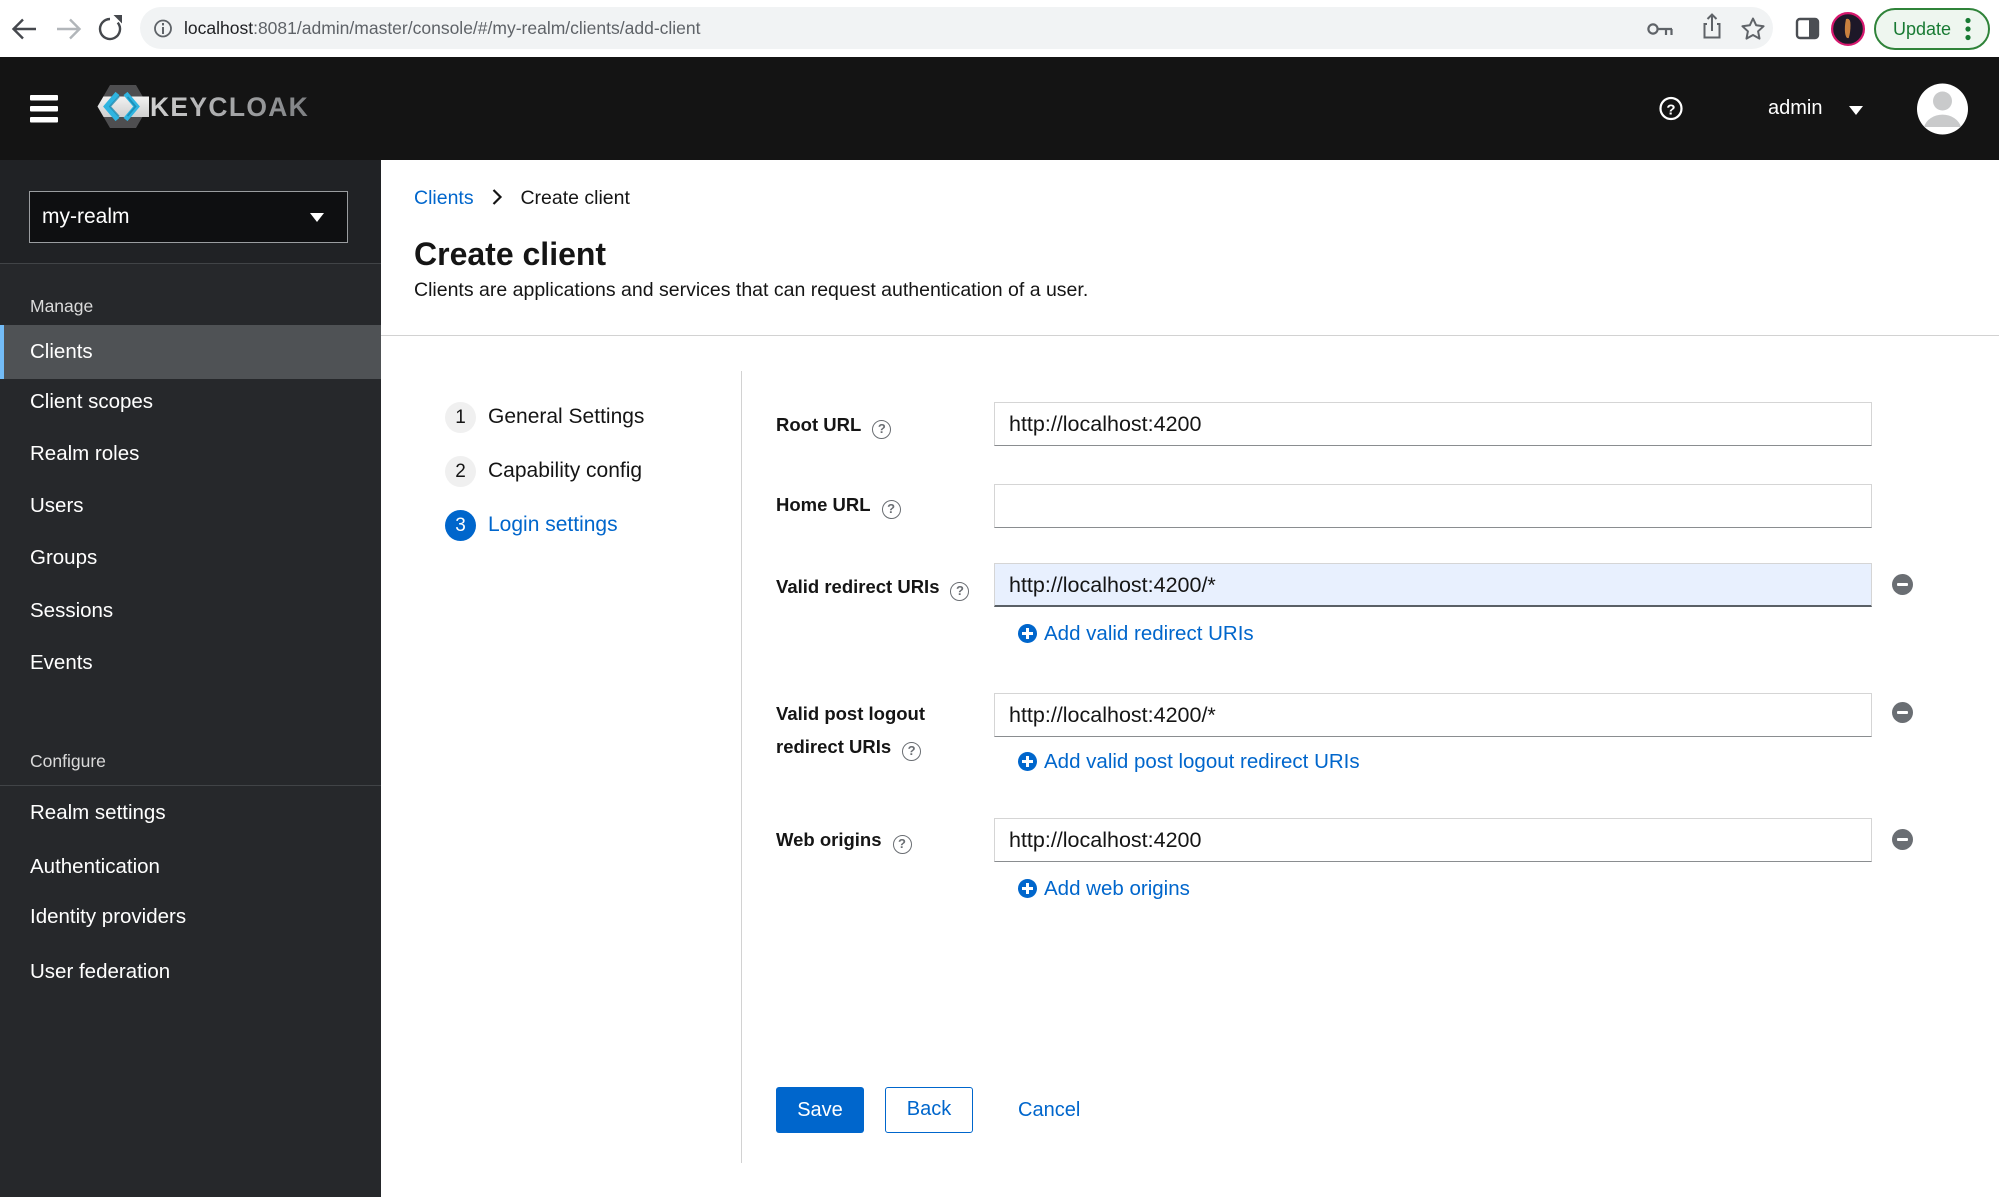  I want to click on svg-text: Update, so click(1922, 29).